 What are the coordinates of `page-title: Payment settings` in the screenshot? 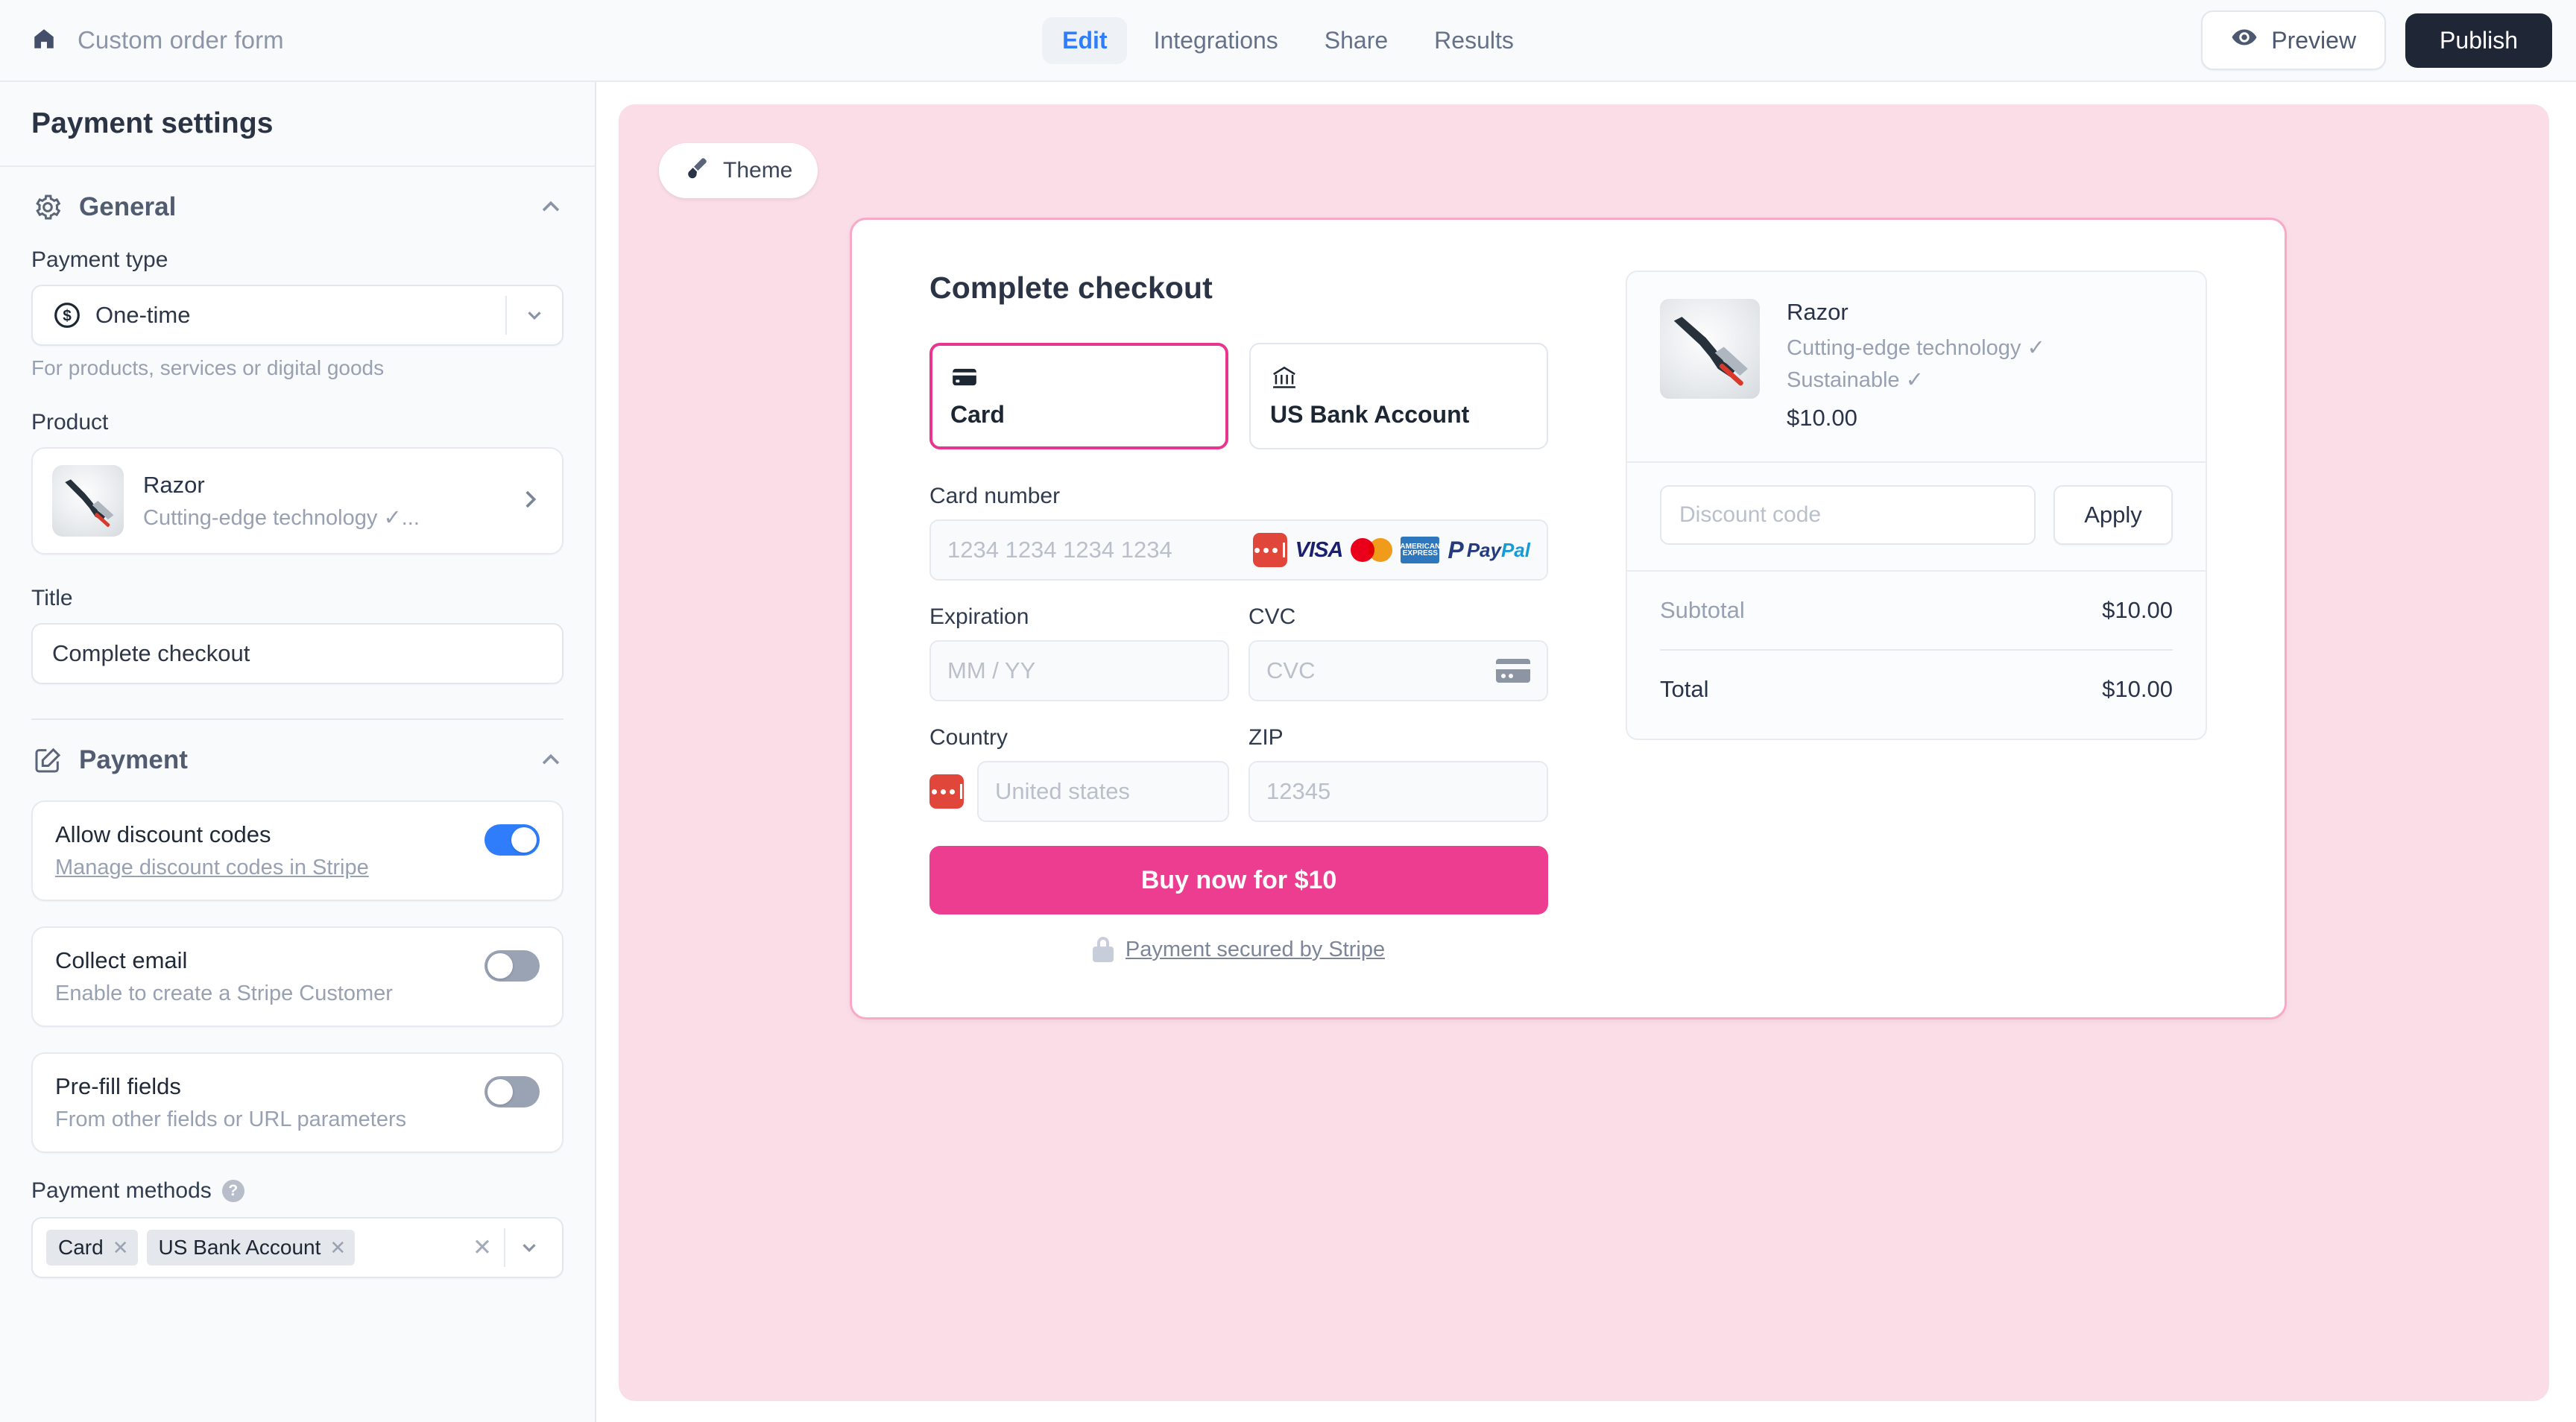 It's located at (152, 123).